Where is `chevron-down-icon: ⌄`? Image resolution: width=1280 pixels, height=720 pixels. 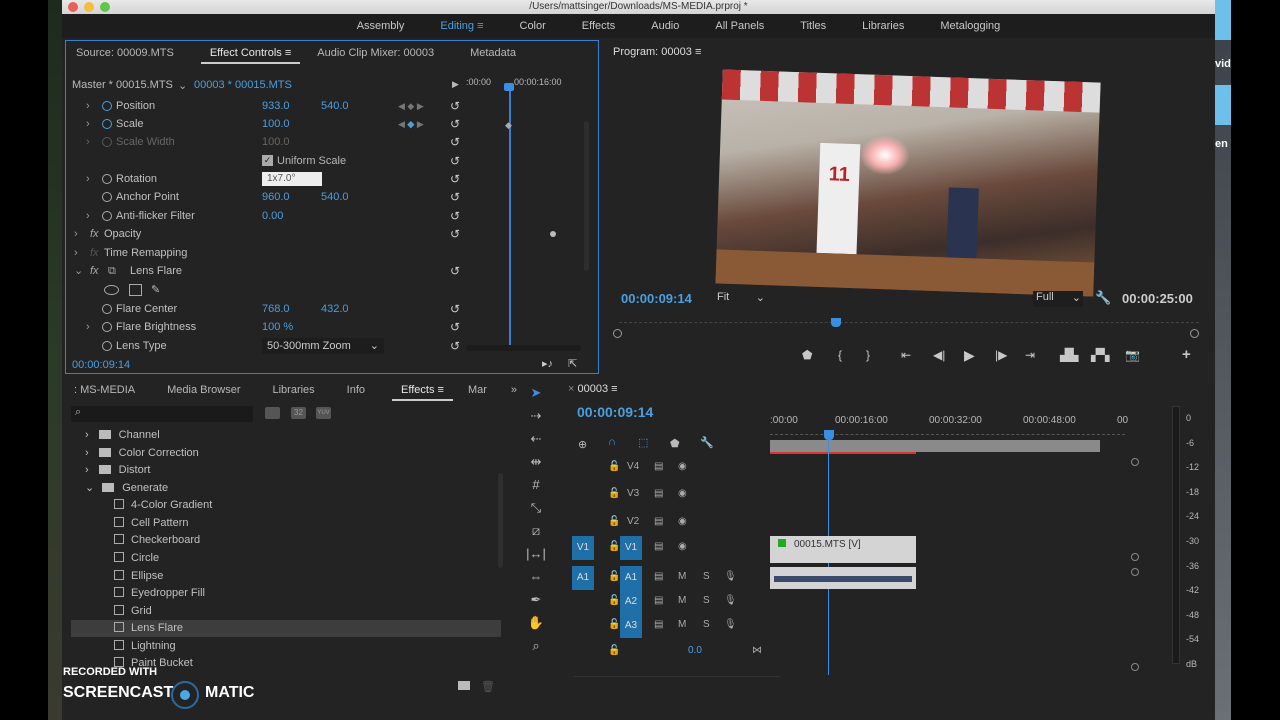 chevron-down-icon: ⌄ is located at coordinates (182, 85).